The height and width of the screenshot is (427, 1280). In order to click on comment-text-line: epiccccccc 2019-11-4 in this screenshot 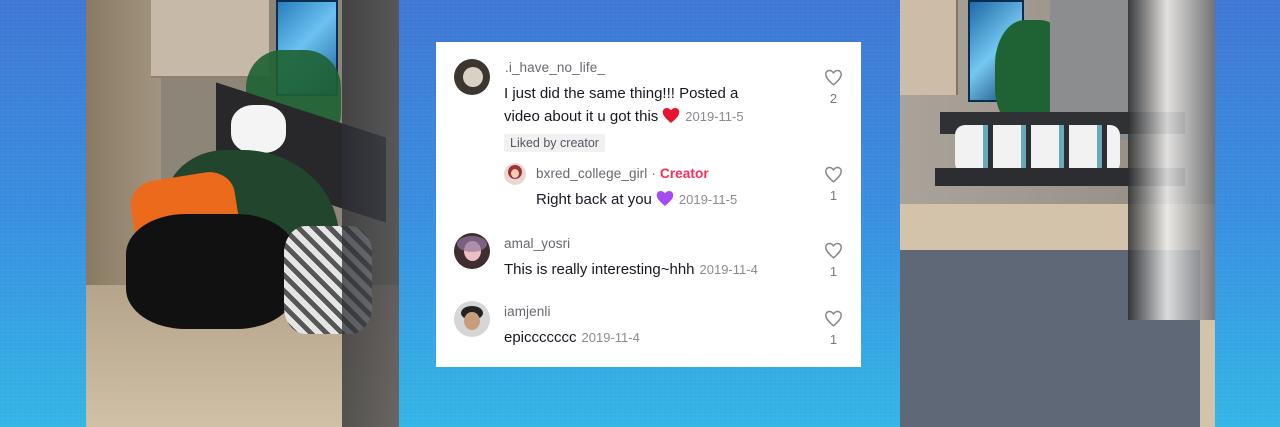, I will do `click(572, 337)`.